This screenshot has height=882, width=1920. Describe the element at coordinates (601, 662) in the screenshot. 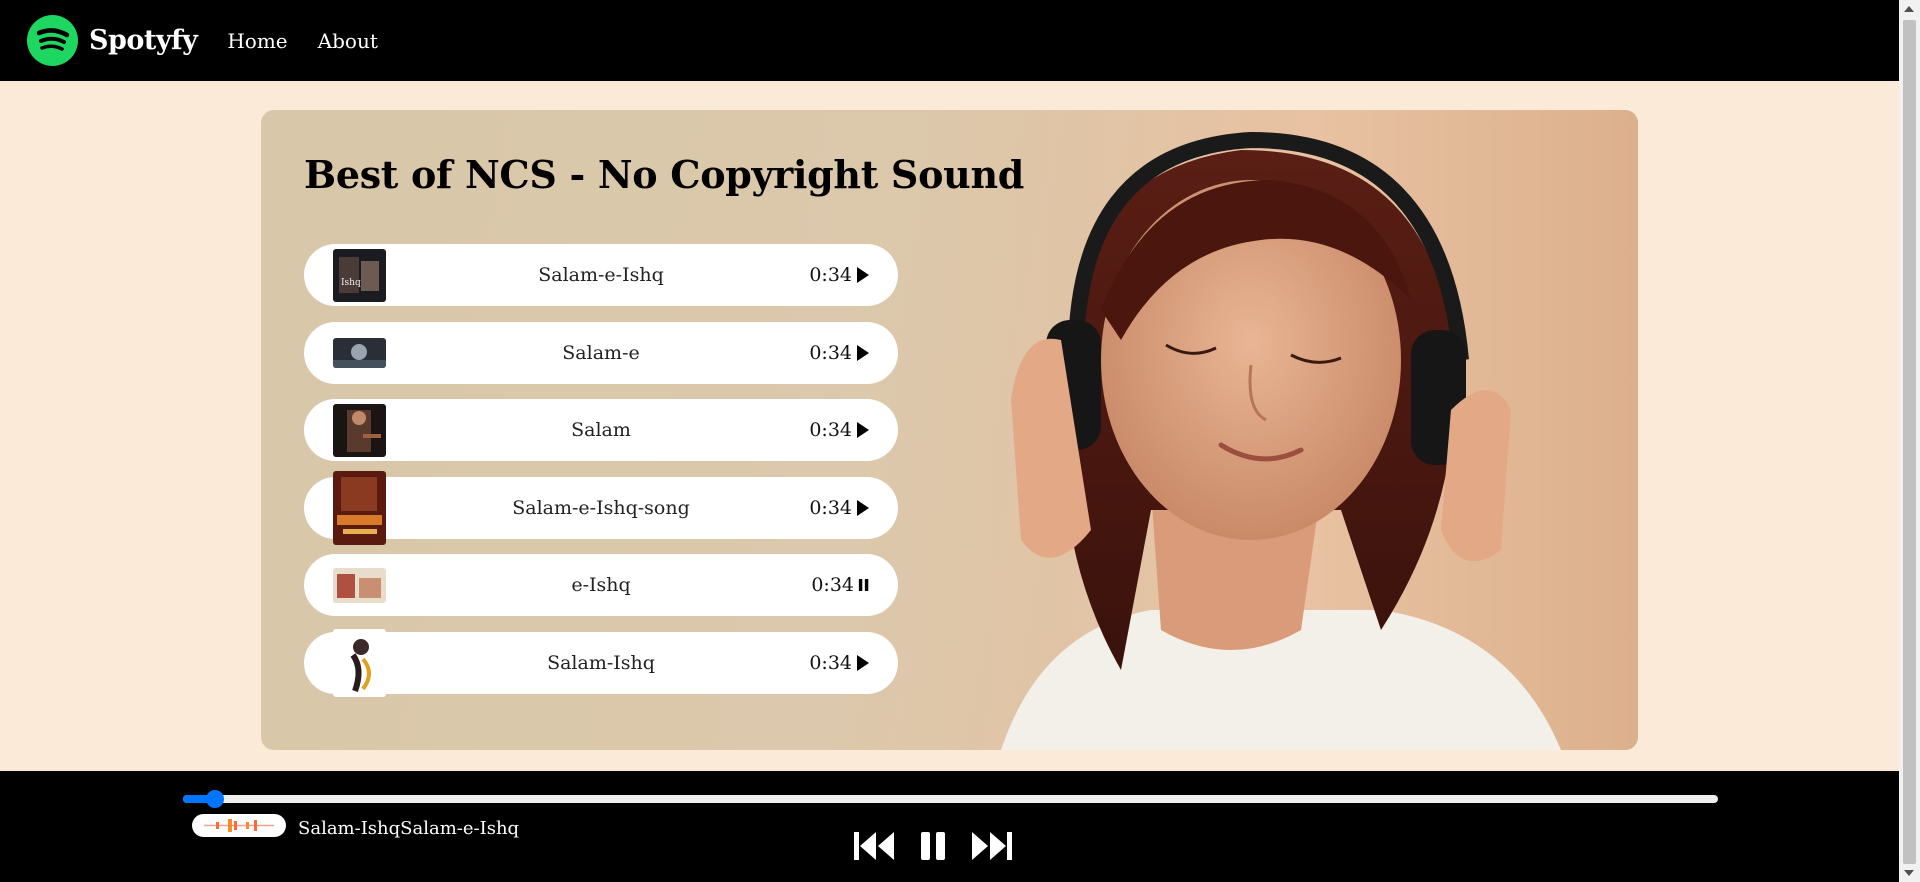

I see `song-item: Salam-Ishq 0:34` at that location.